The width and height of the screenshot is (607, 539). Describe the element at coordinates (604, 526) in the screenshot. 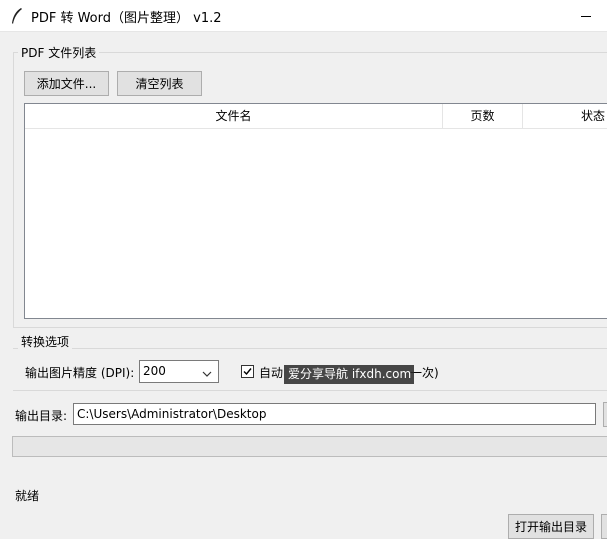

I see `convert-button` at that location.